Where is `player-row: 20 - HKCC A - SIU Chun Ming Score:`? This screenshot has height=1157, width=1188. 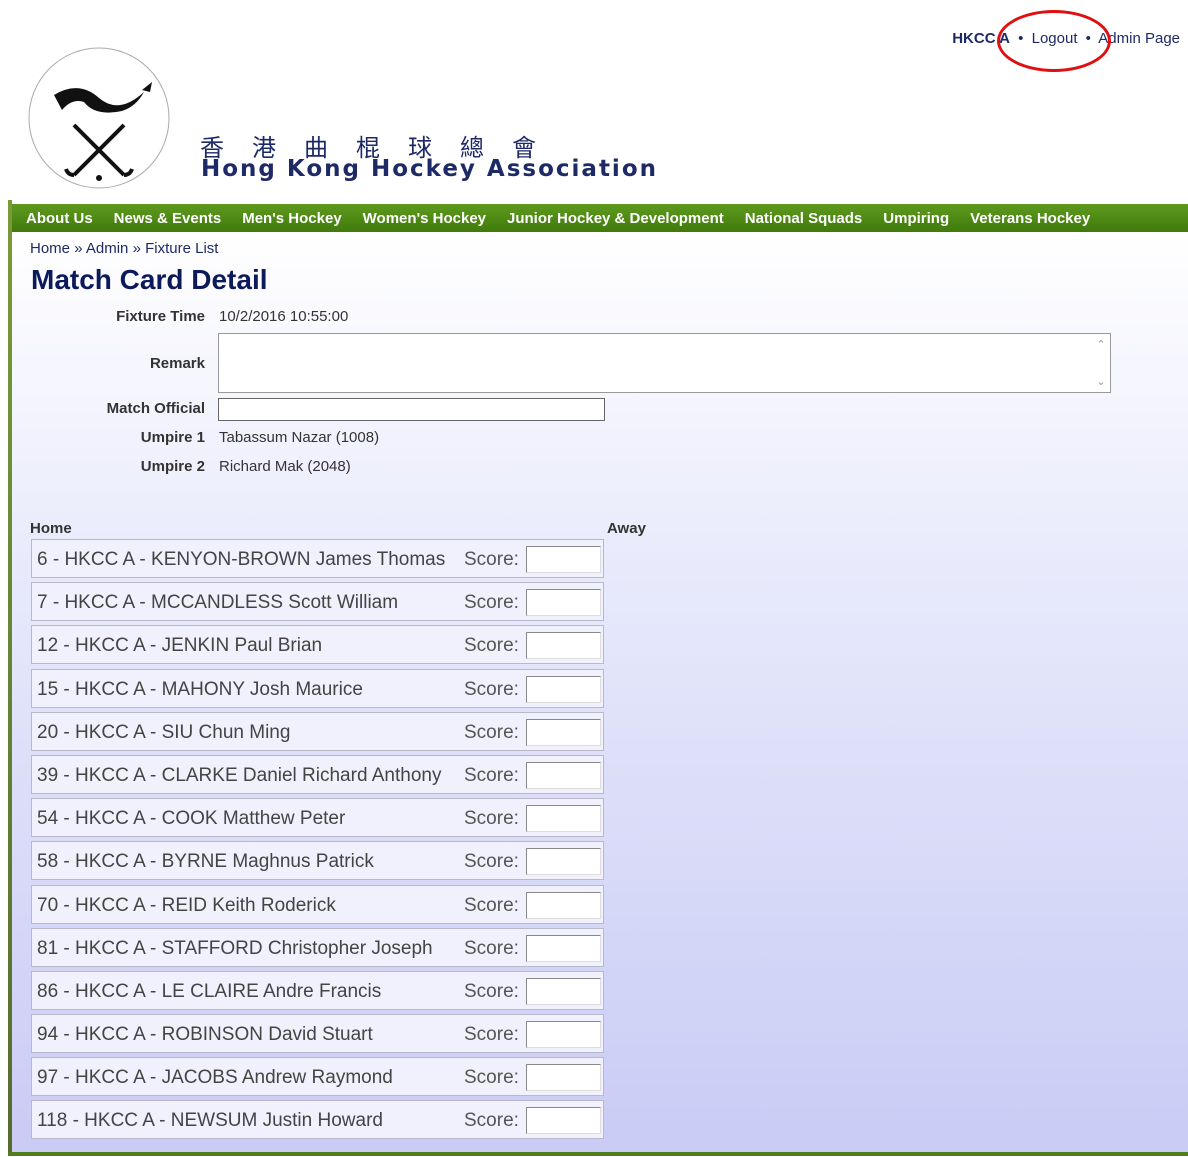
player-row: 20 - HKCC A - SIU Chun Ming Score: is located at coordinates (317, 731).